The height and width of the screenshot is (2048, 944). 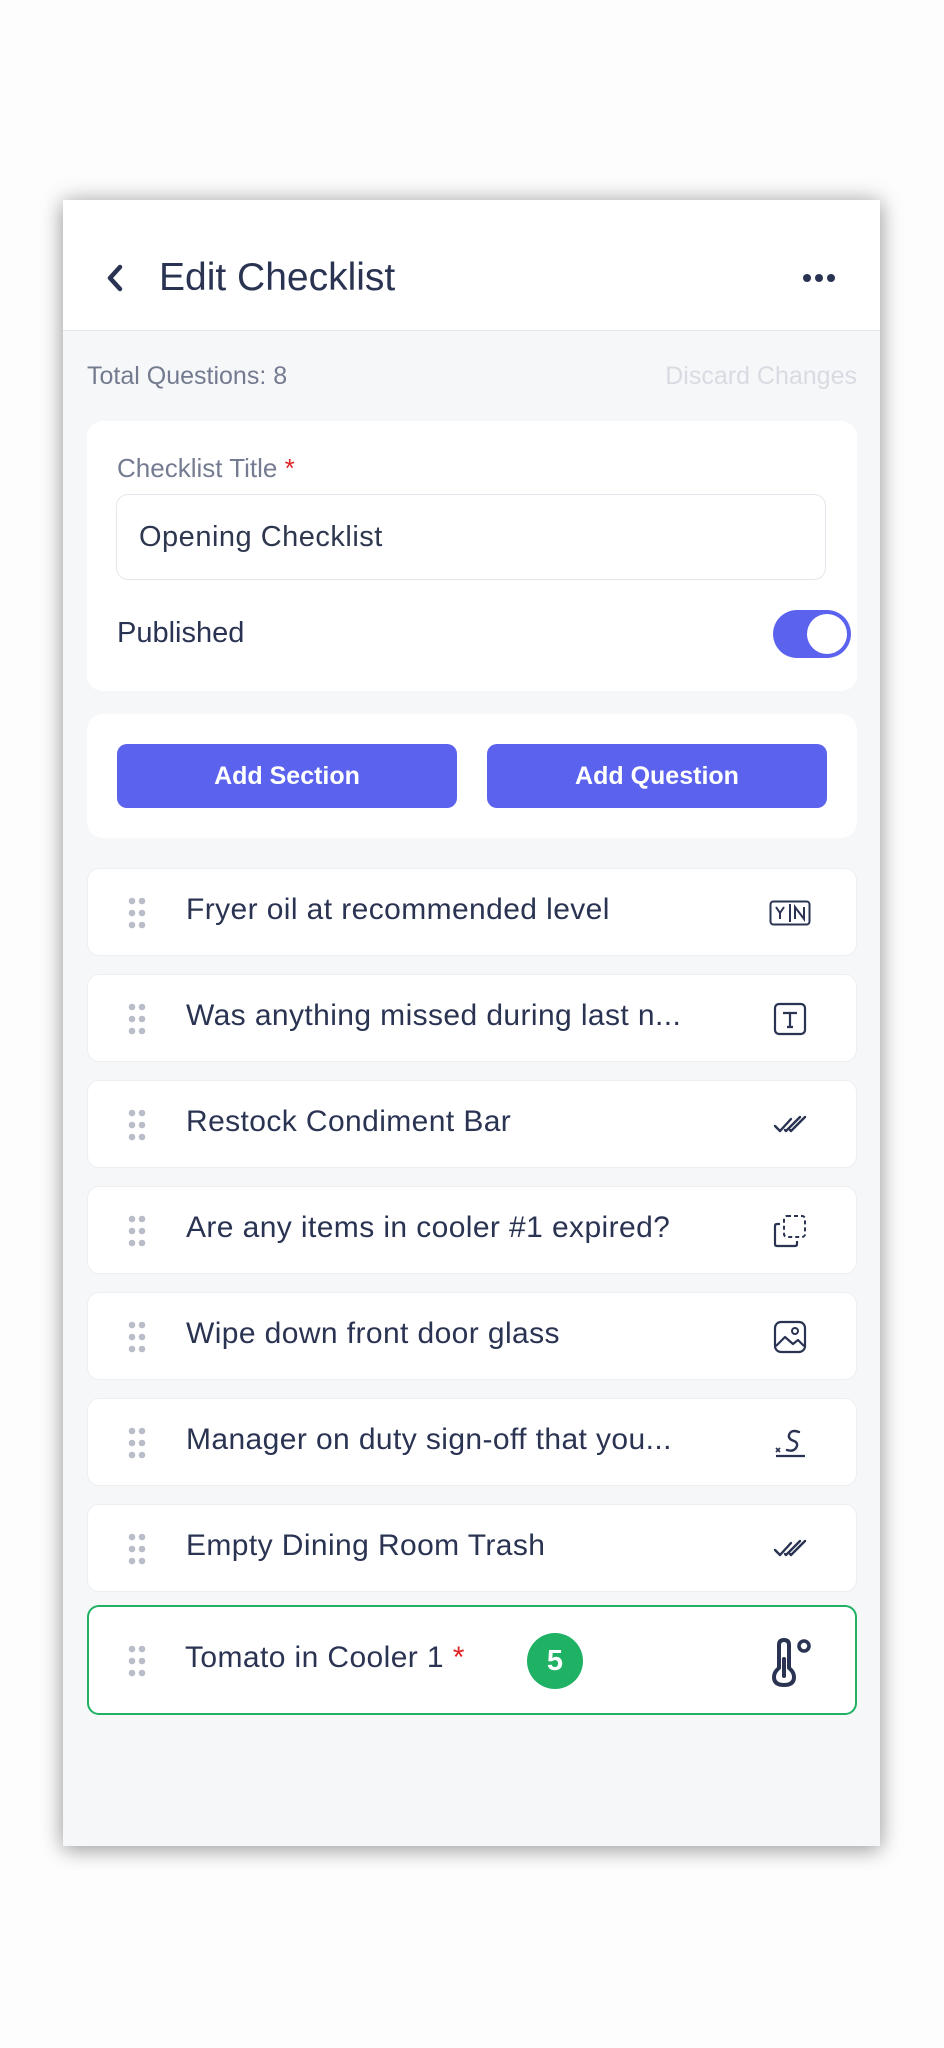 What do you see at coordinates (472, 776) in the screenshot?
I see `actions-card: Add Section Add Question` at bounding box center [472, 776].